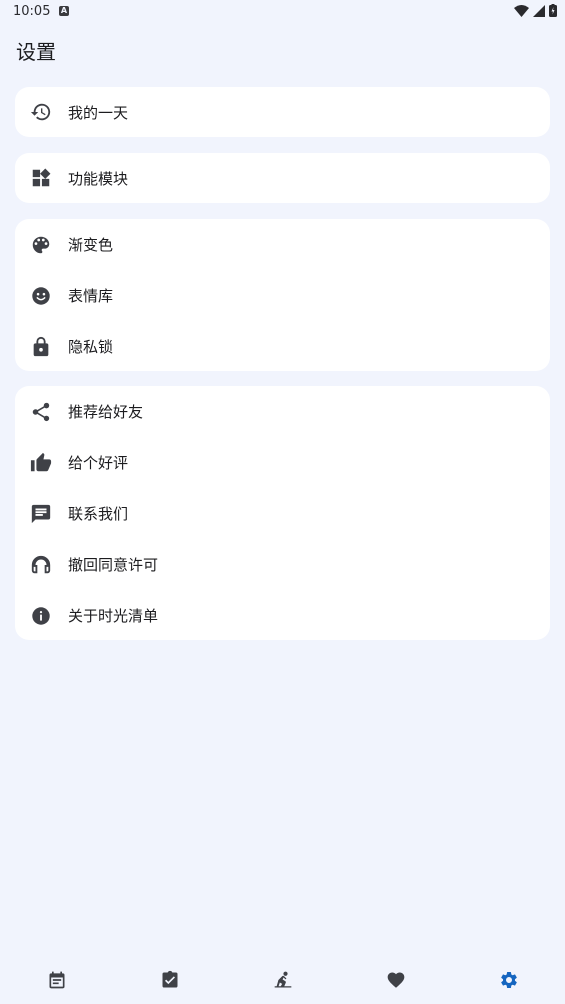 The image size is (565, 1004). Describe the element at coordinates (41, 245) in the screenshot. I see `palette-icon` at that location.